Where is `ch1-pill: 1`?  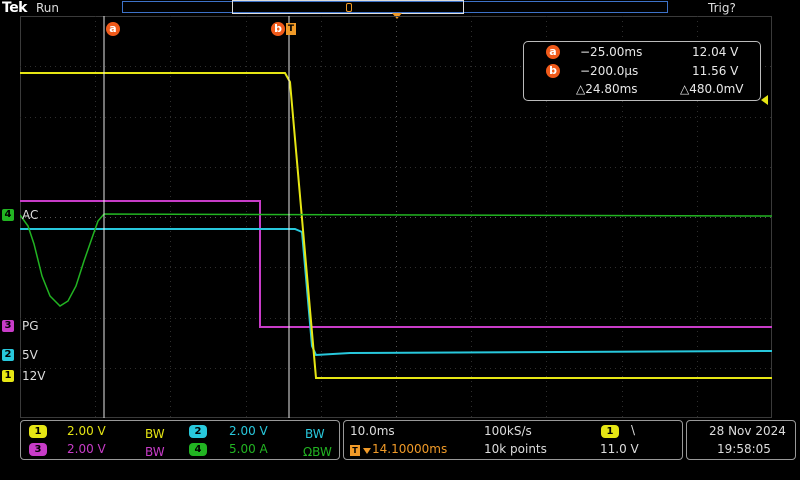 ch1-pill: 1 is located at coordinates (38, 431).